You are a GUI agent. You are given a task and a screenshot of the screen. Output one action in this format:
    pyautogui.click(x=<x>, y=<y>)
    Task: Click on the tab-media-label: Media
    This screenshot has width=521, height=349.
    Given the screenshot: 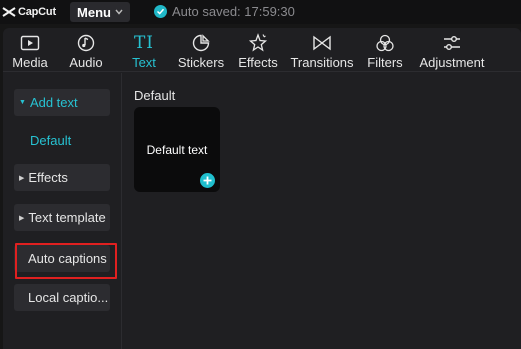 What is the action you would take?
    pyautogui.click(x=30, y=62)
    